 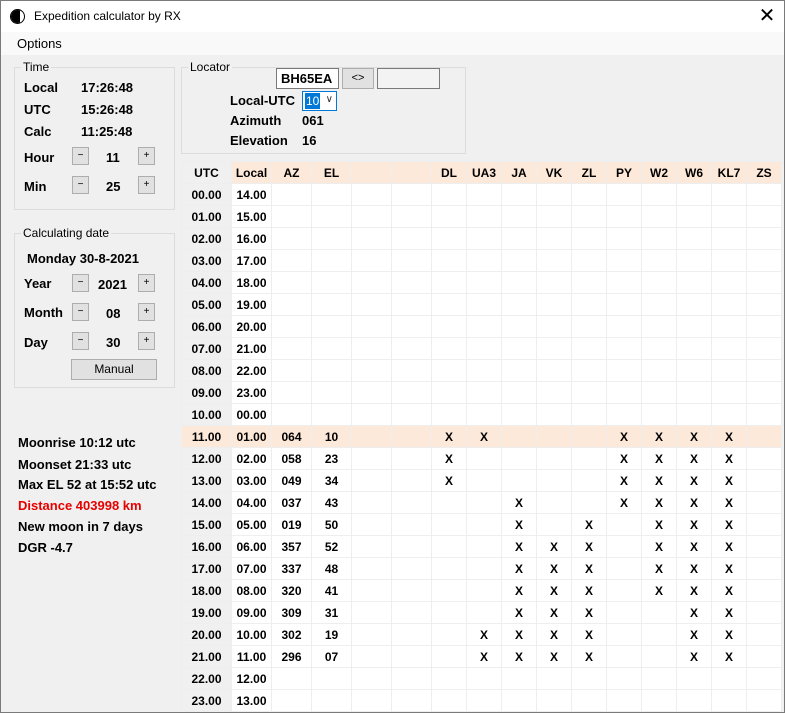 What do you see at coordinates (80, 312) in the screenshot?
I see `month-decrement-button: −` at bounding box center [80, 312].